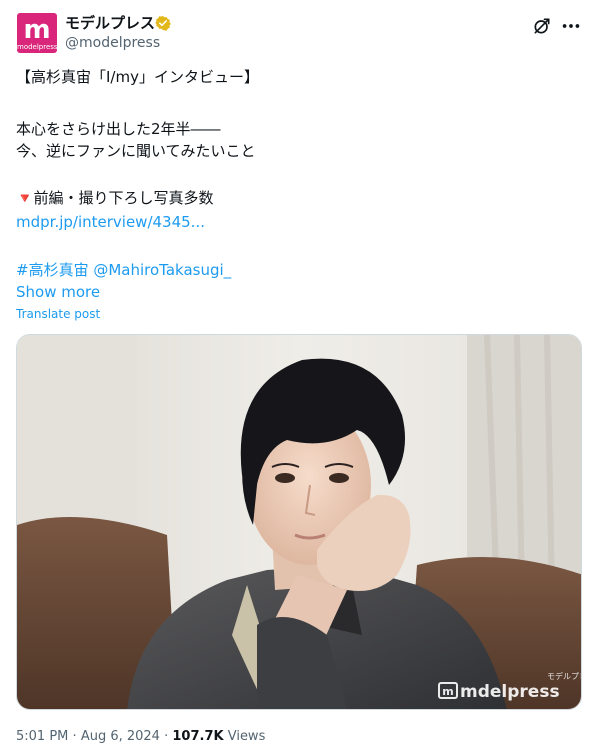  What do you see at coordinates (123, 198) in the screenshot?
I see `tweet-text-segment: 前編・撮り下ろし写真多数` at bounding box center [123, 198].